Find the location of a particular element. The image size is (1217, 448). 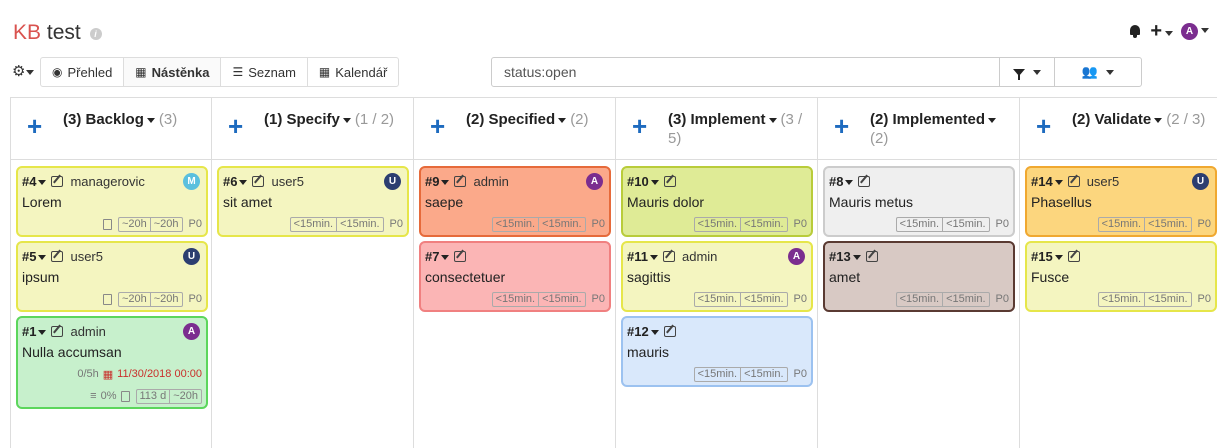

task-title: ipsum is located at coordinates (112, 278).